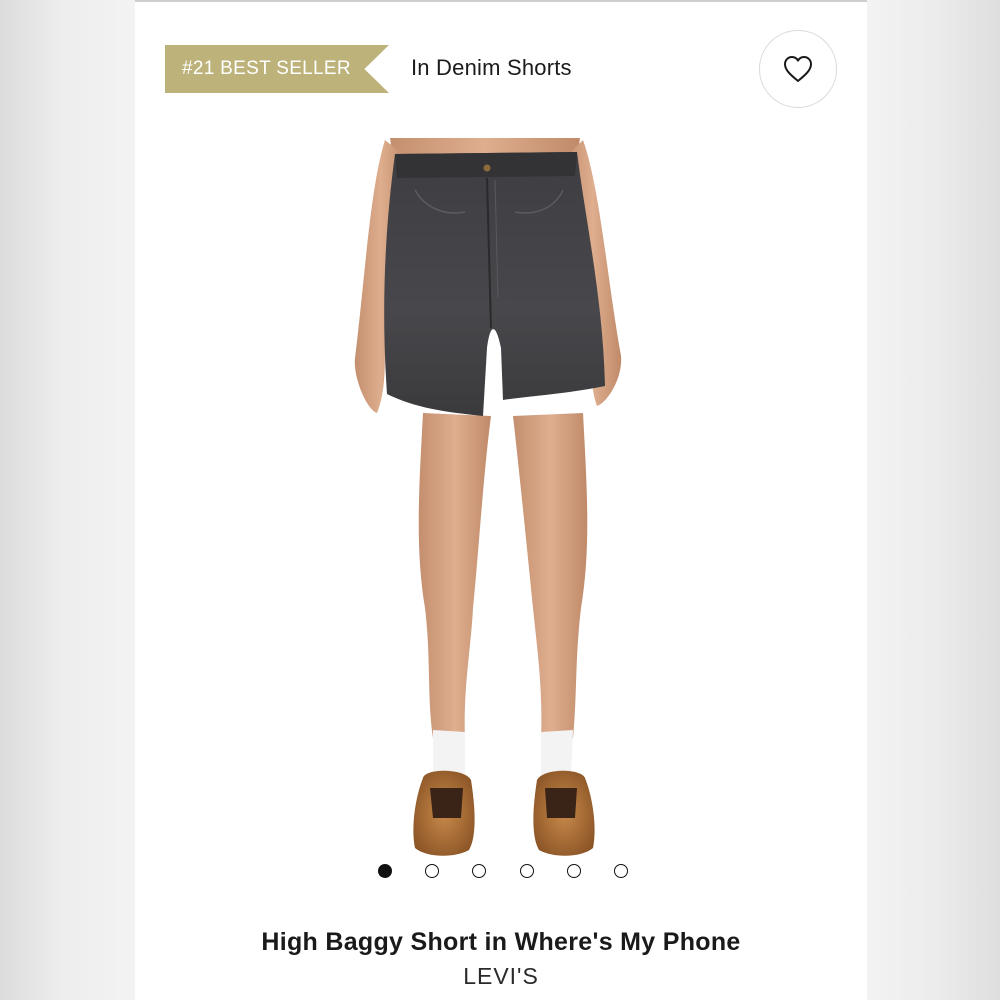 The height and width of the screenshot is (1000, 1000). I want to click on heart-icon, so click(798, 69).